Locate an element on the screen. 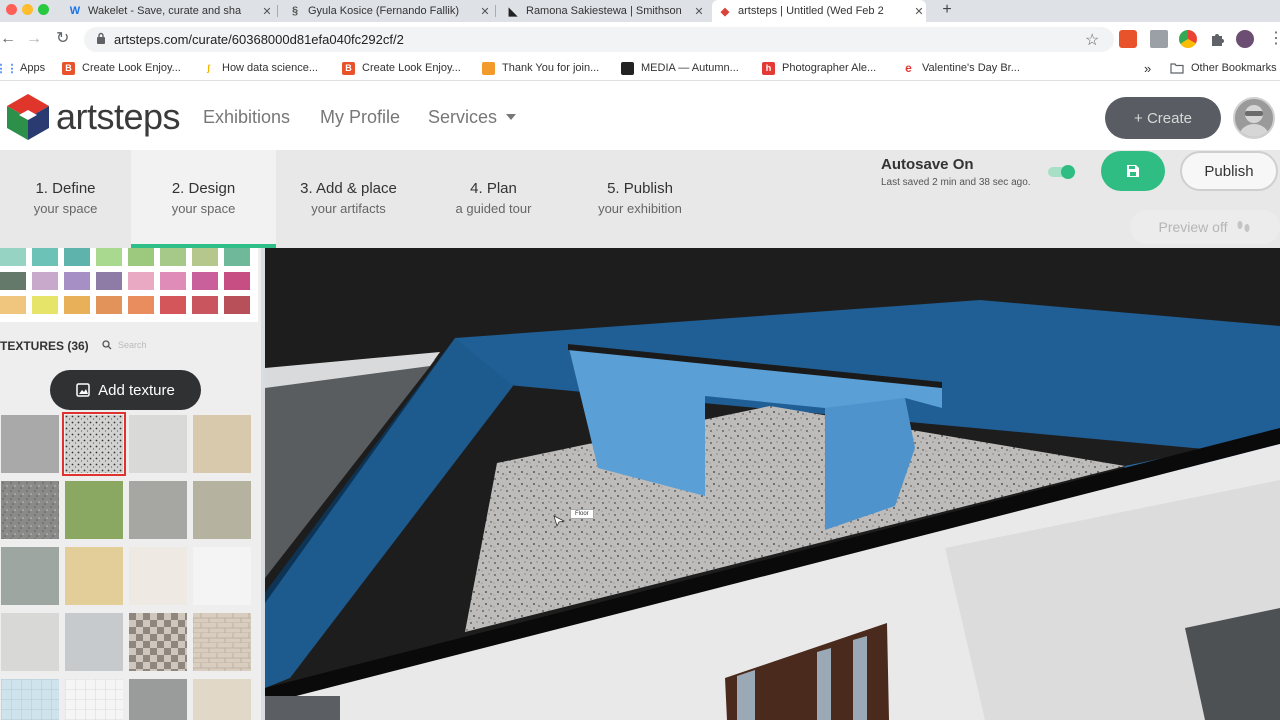 This screenshot has height=720, width=1280. step-define: 1. Define your space is located at coordinates (65, 199).